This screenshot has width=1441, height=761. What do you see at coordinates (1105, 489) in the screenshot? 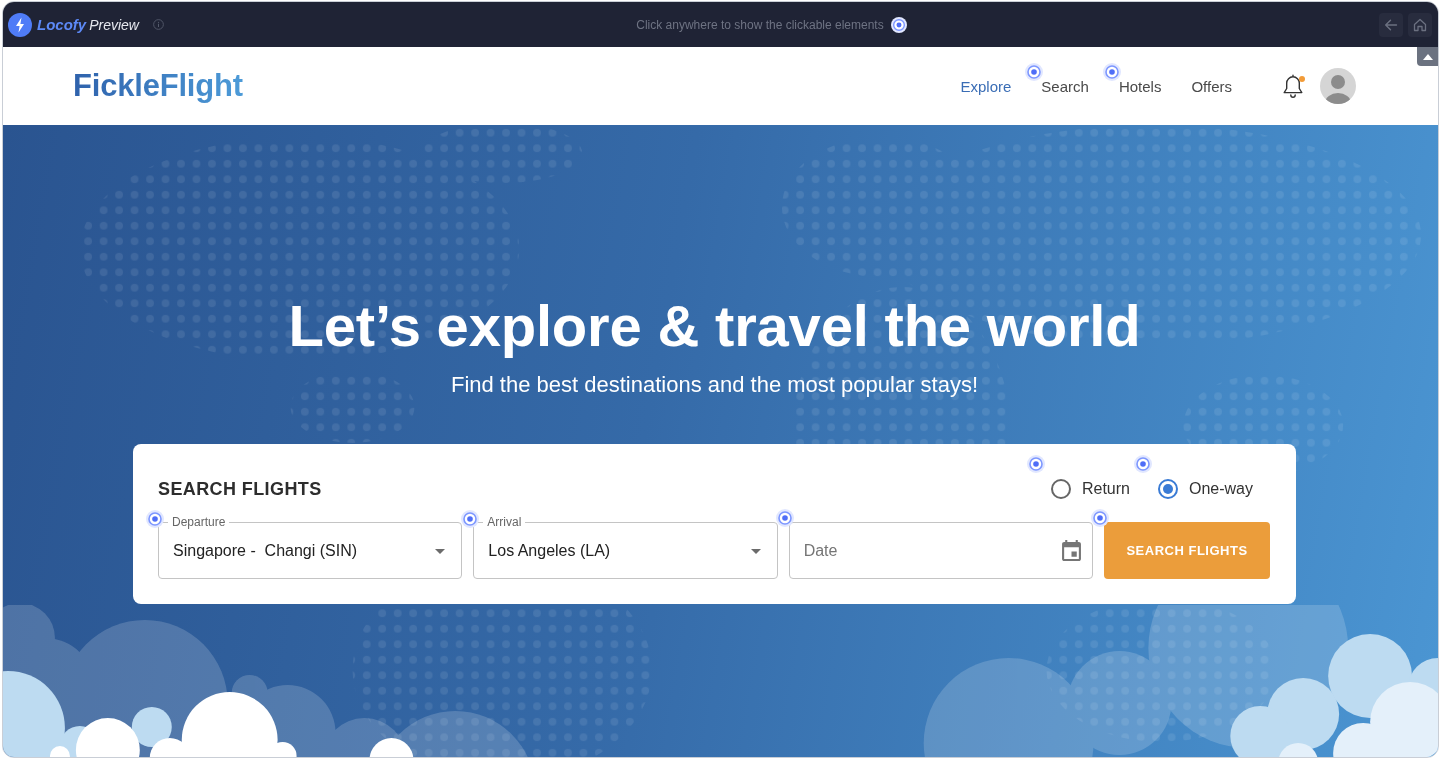
I see `radio-label: Return` at bounding box center [1105, 489].